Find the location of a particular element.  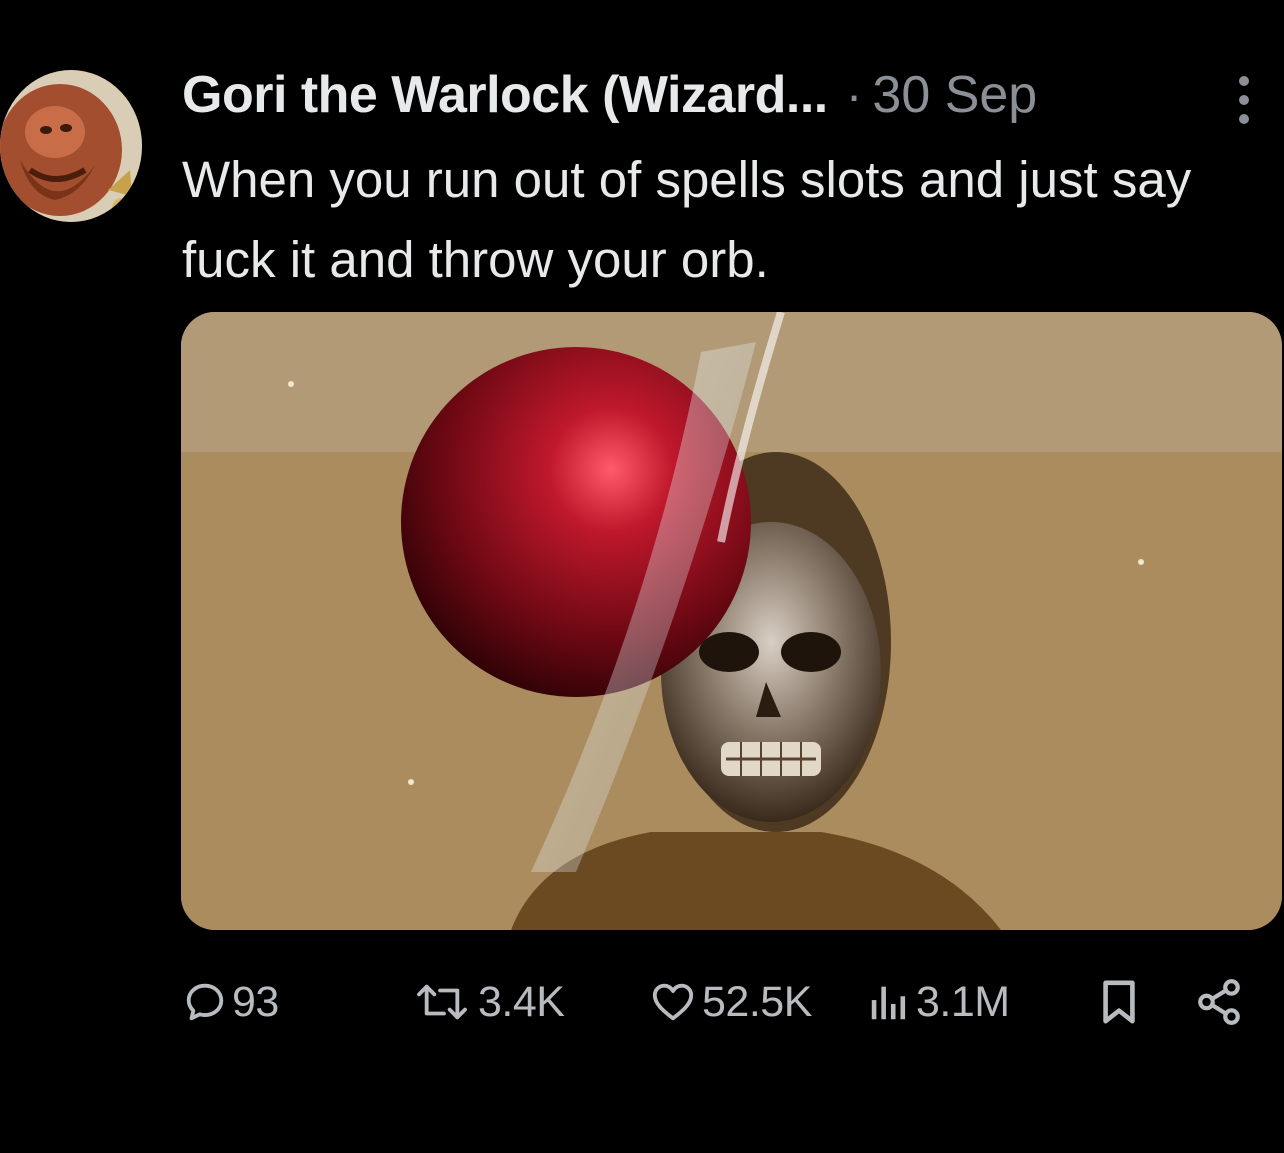

like-button: 52.5K is located at coordinates (730, 1002).